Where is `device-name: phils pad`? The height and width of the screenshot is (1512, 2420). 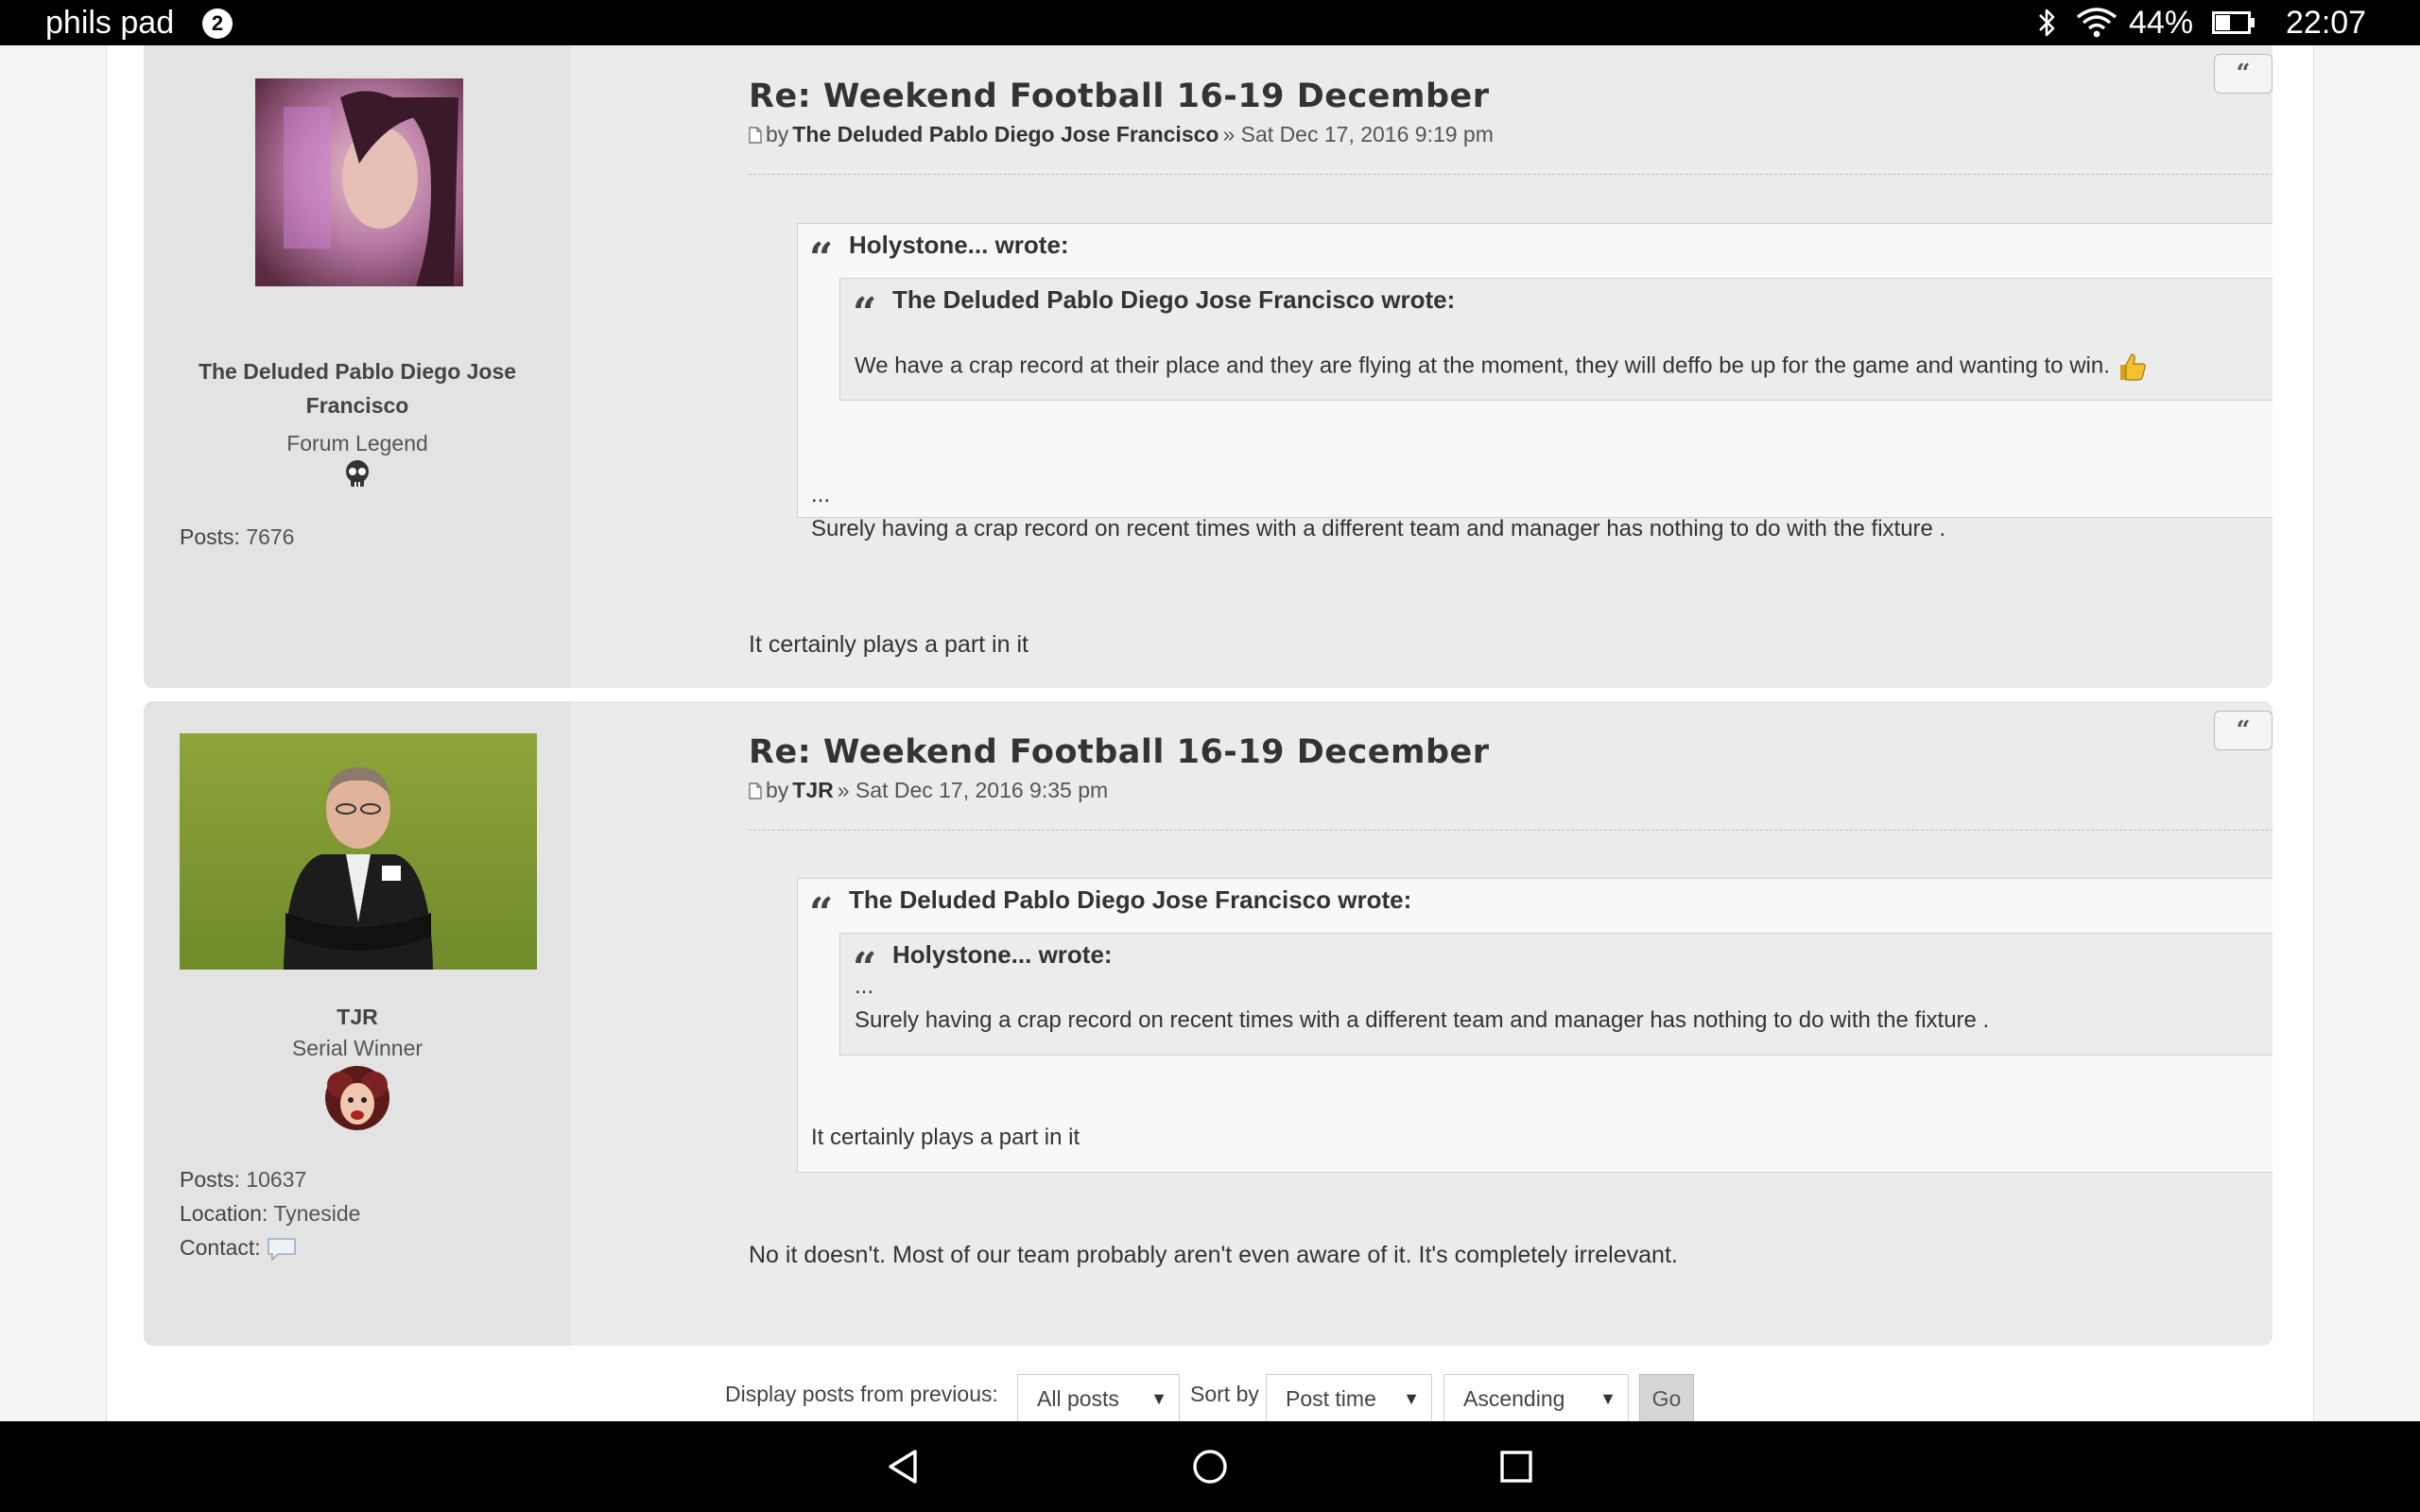 device-name: phils pad is located at coordinates (110, 23).